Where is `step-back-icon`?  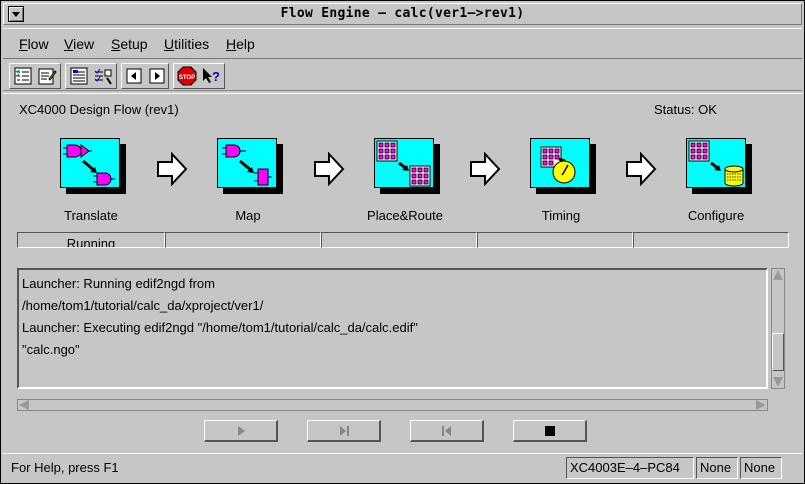
step-back-icon is located at coordinates (134, 76).